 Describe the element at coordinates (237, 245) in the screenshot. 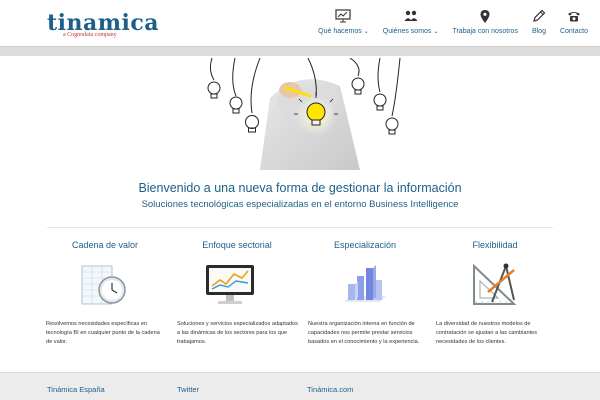

I see `feature-title: Enfoque sectorial` at that location.